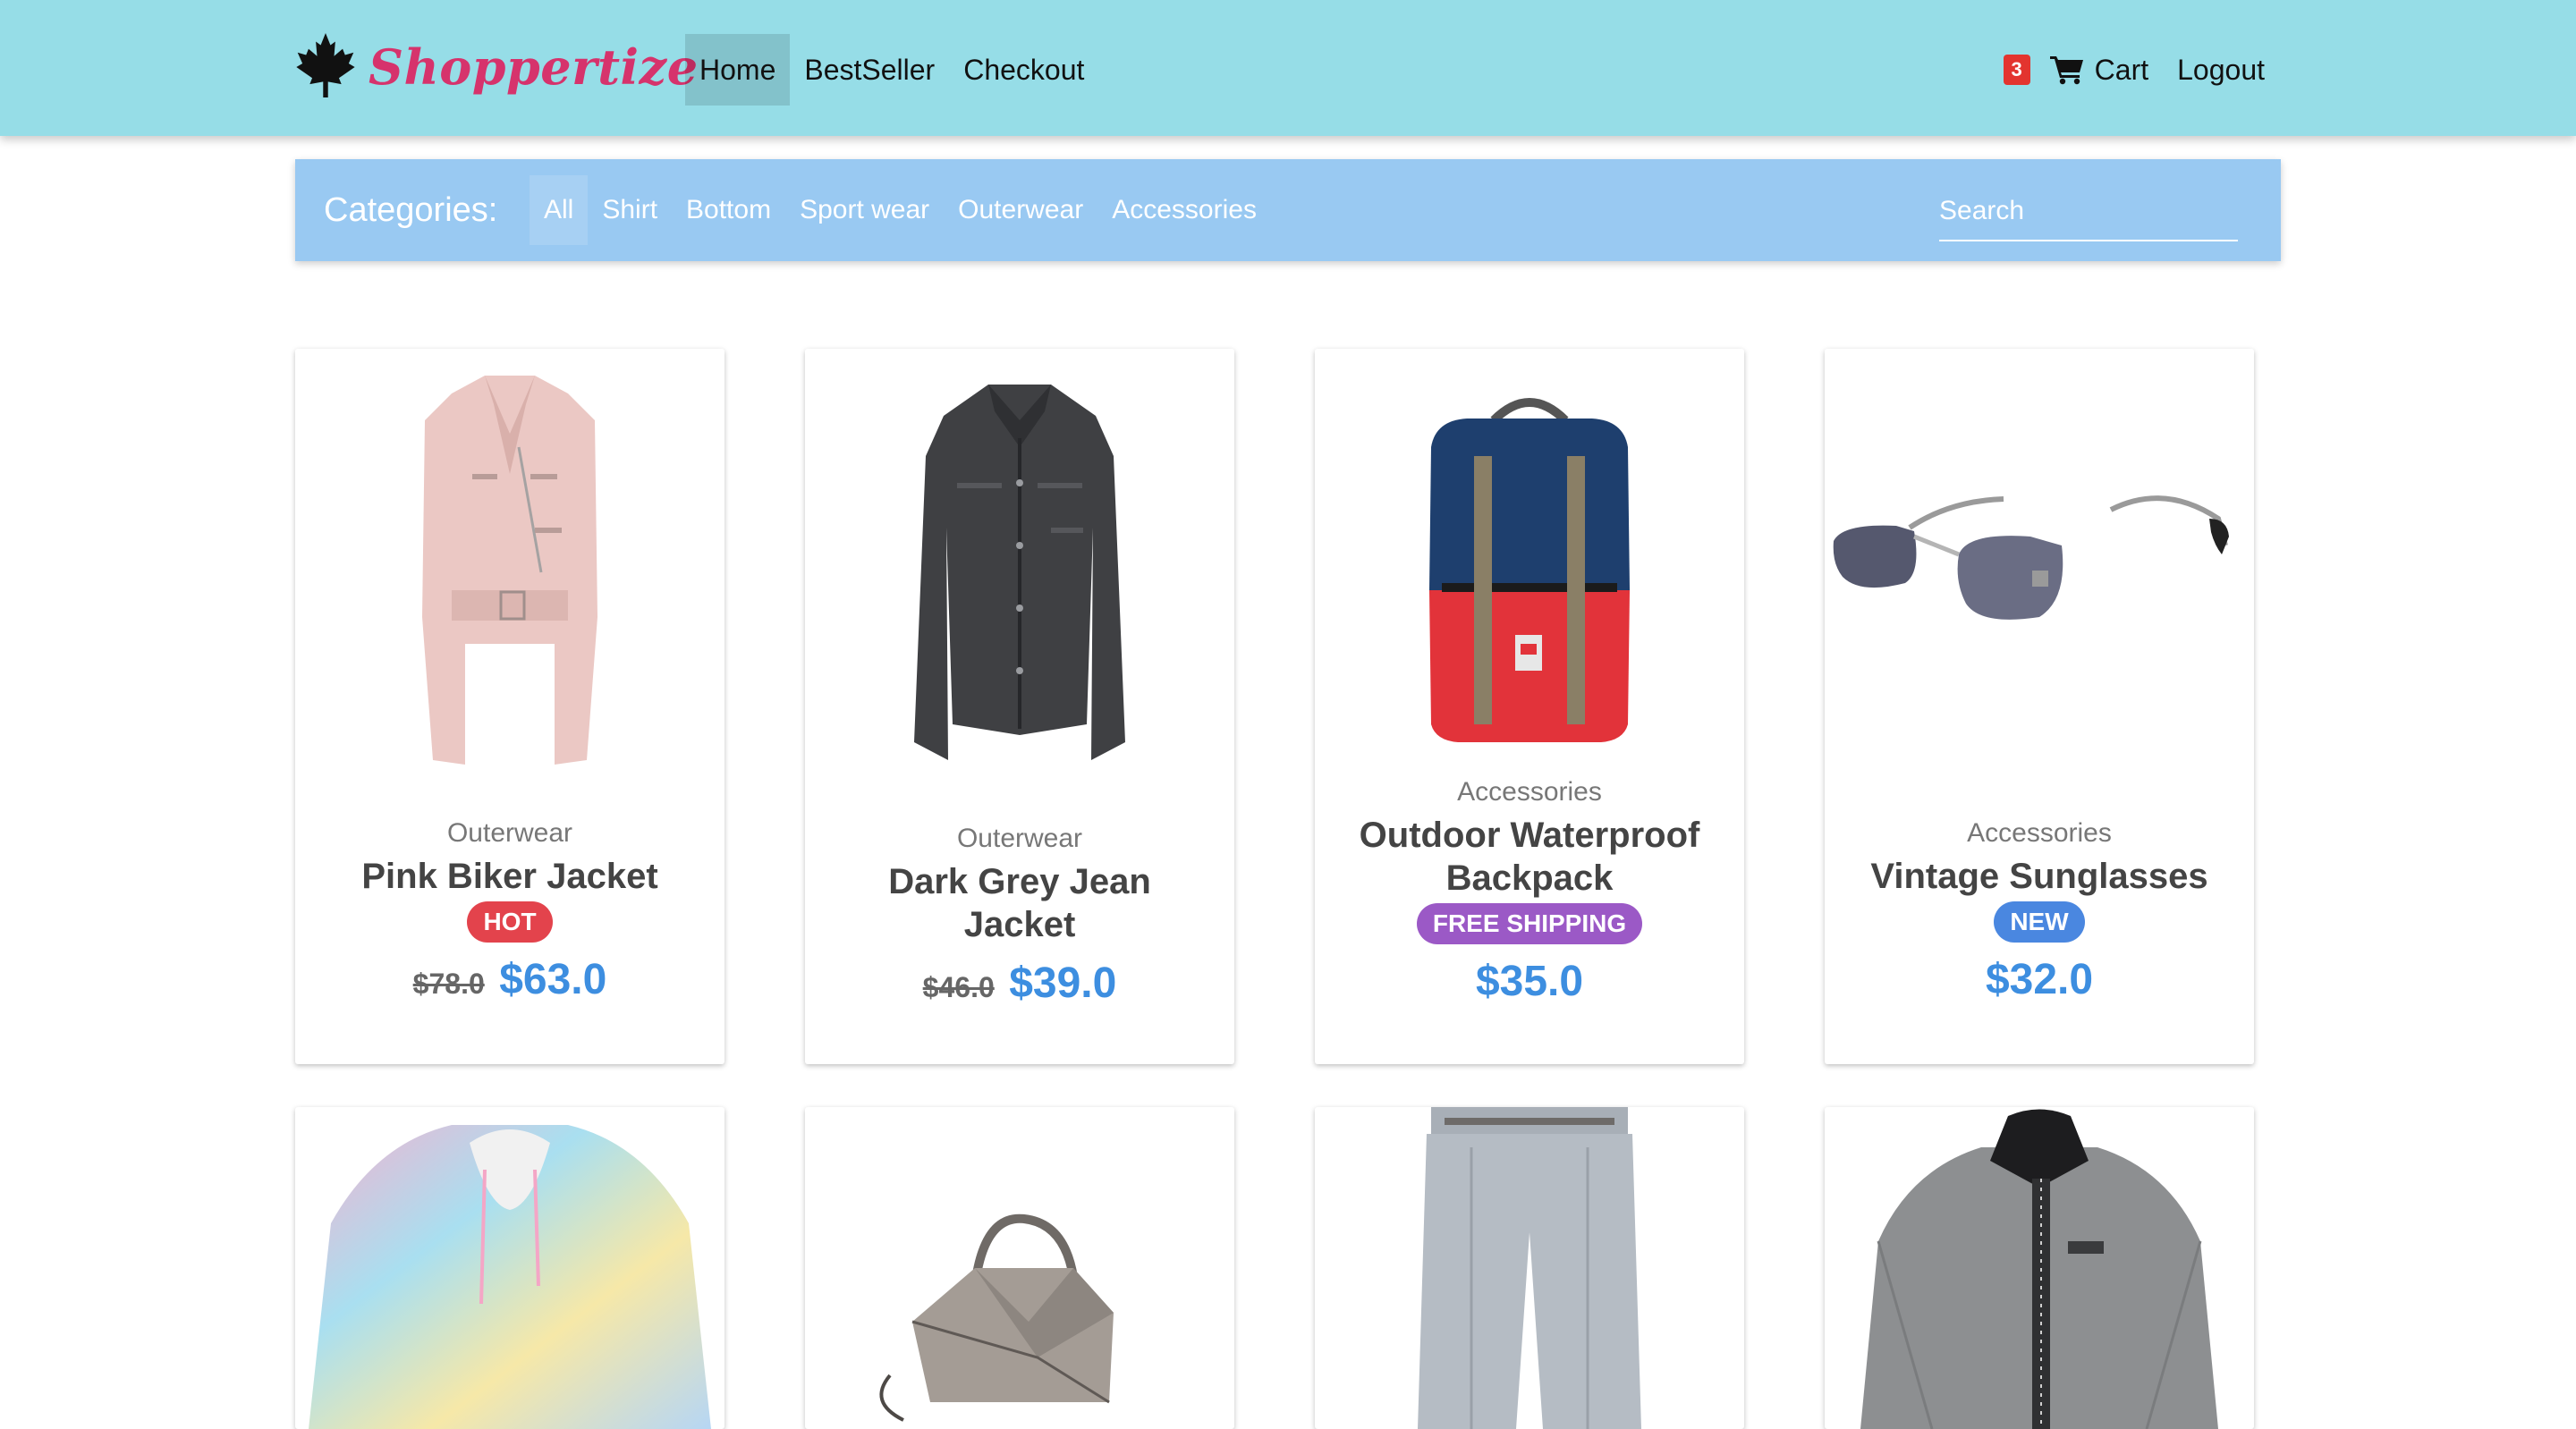 This screenshot has height=1429, width=2576. Describe the element at coordinates (2016, 70) in the screenshot. I see `cart-count-badge: 3` at that location.